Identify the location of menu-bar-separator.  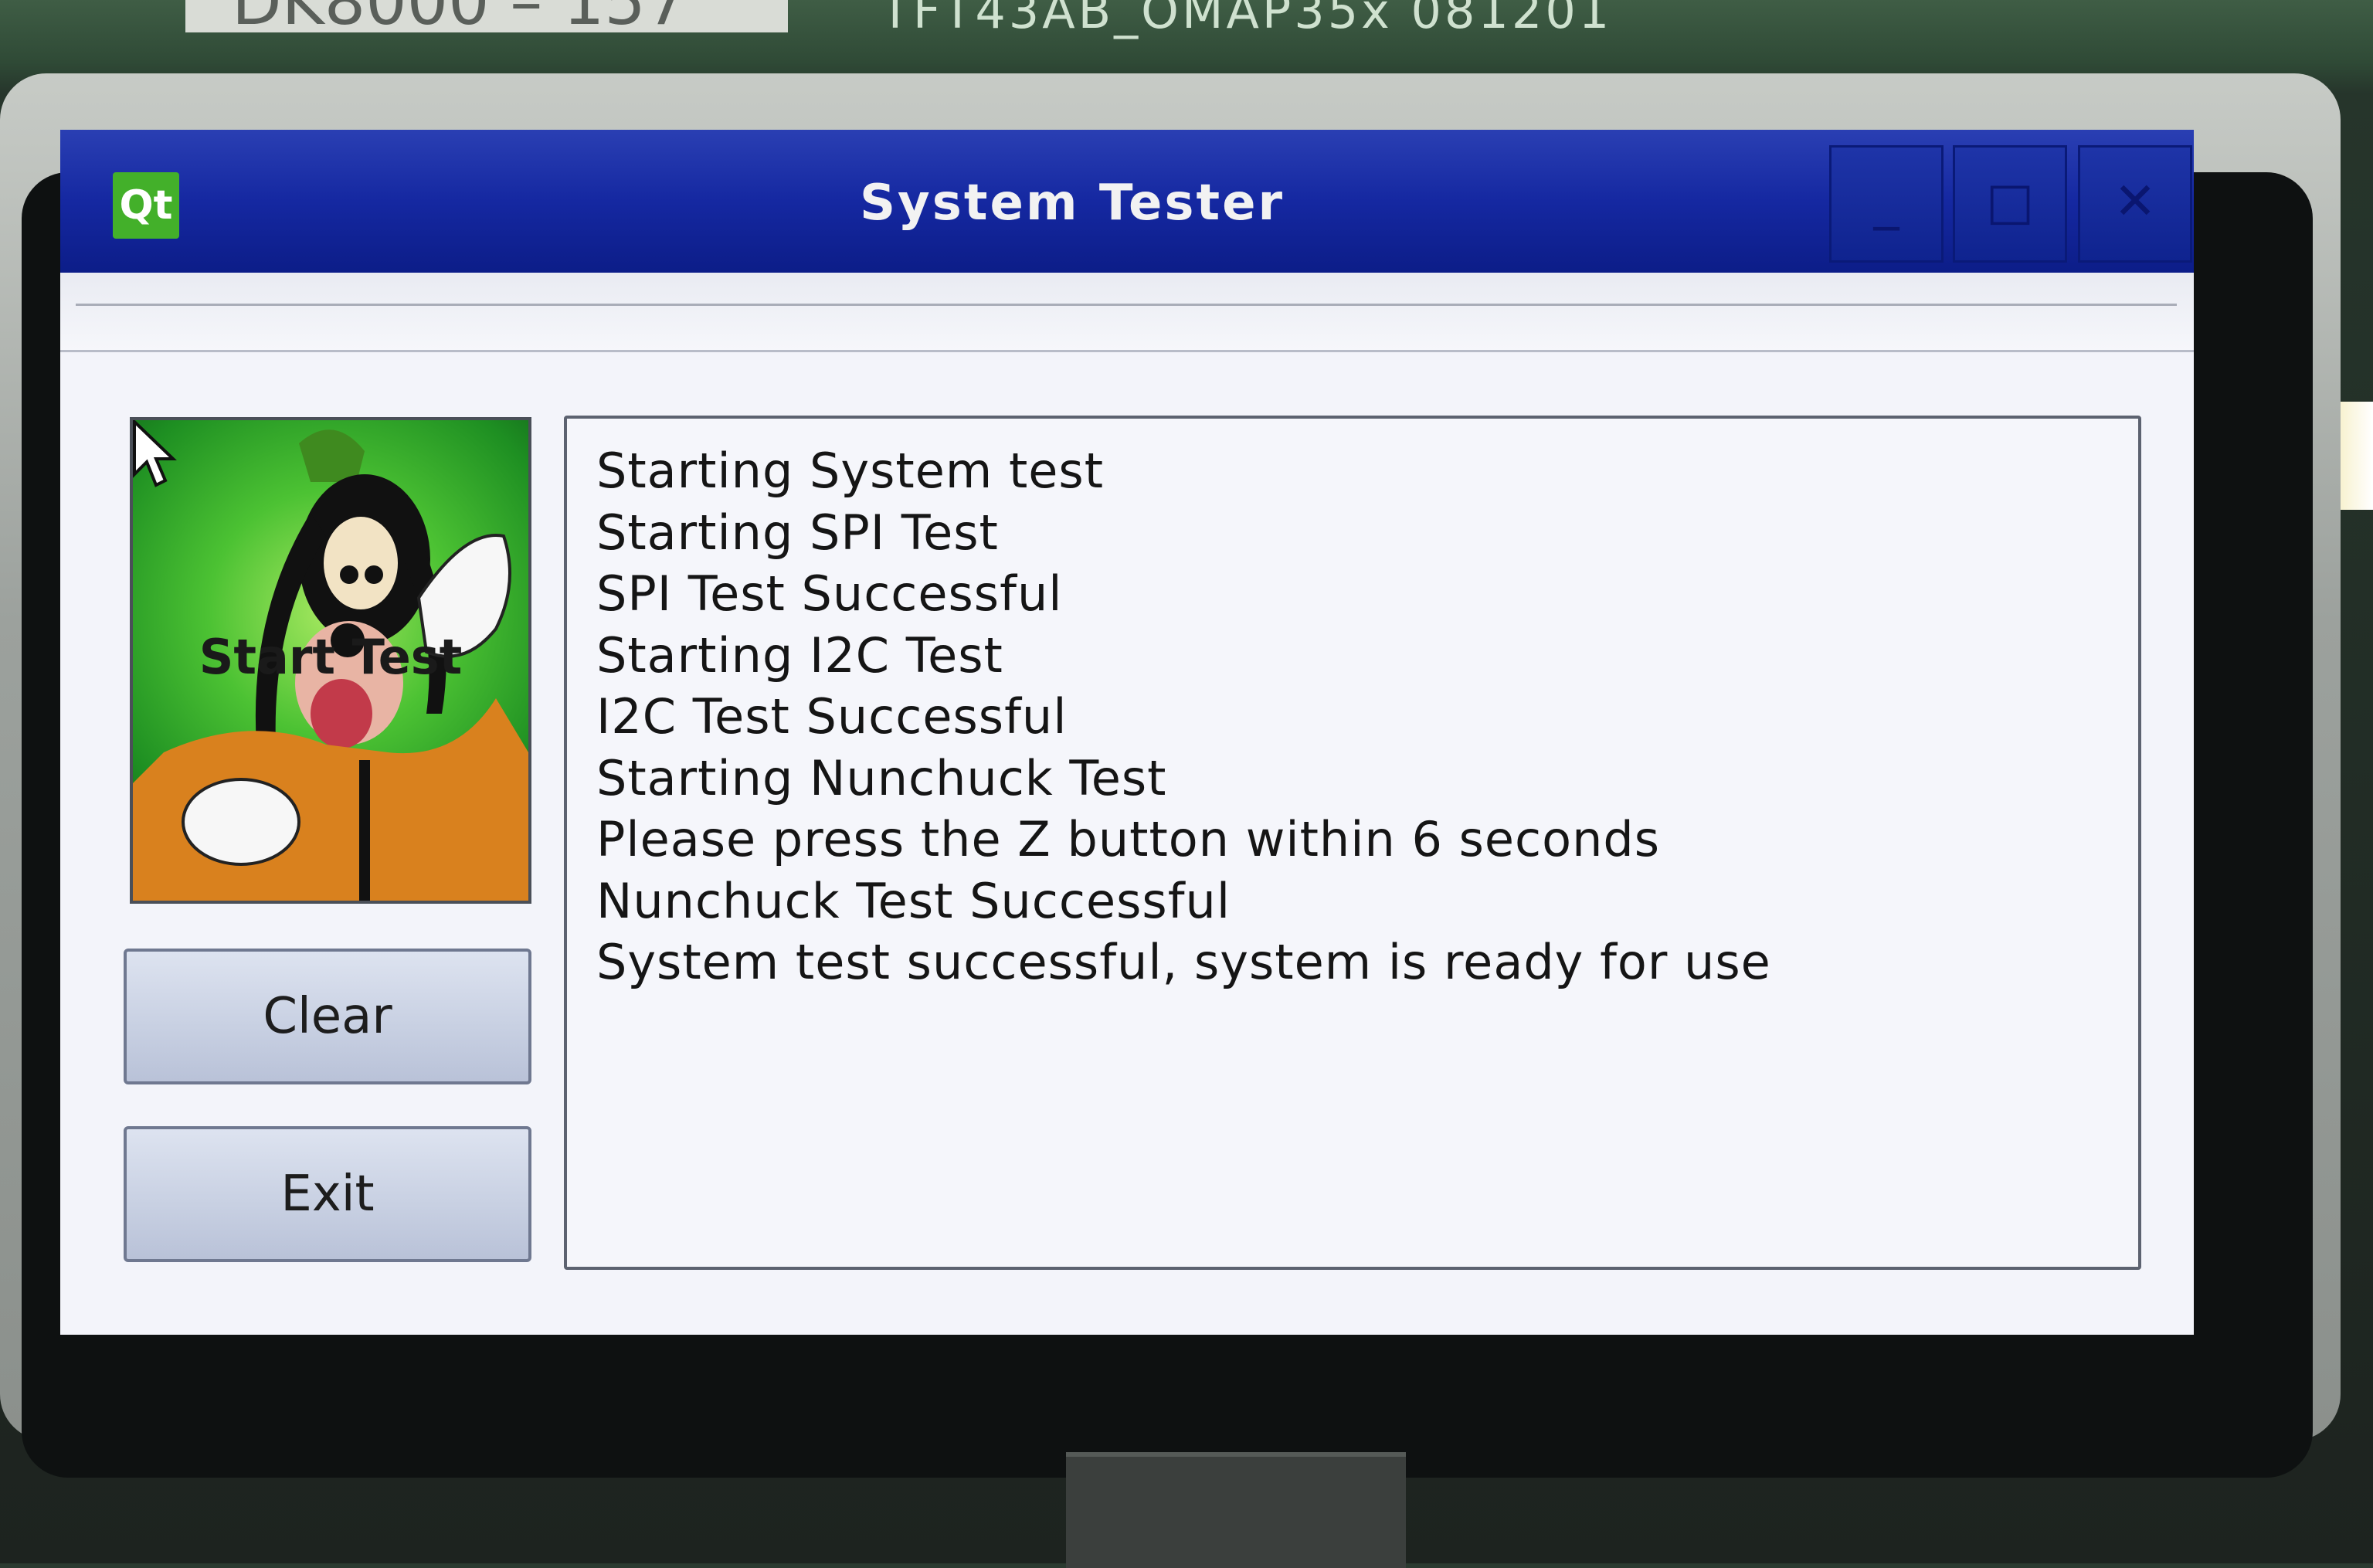
(1126, 305).